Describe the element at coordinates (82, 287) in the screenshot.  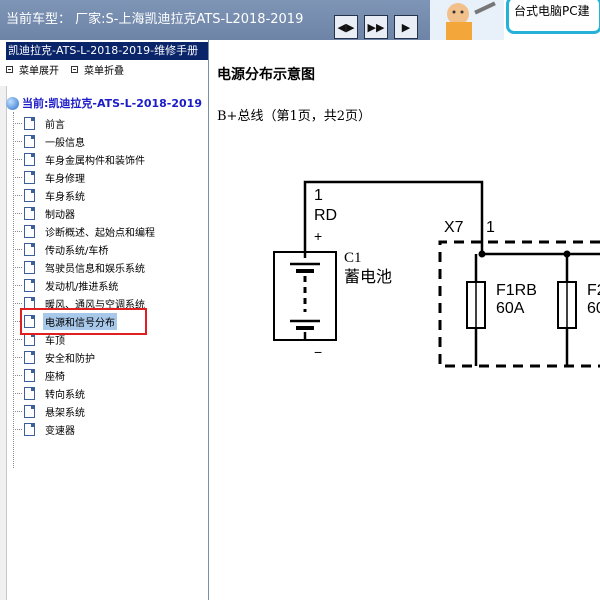
I see `tree-item-label: 发动机/推进系统` at that location.